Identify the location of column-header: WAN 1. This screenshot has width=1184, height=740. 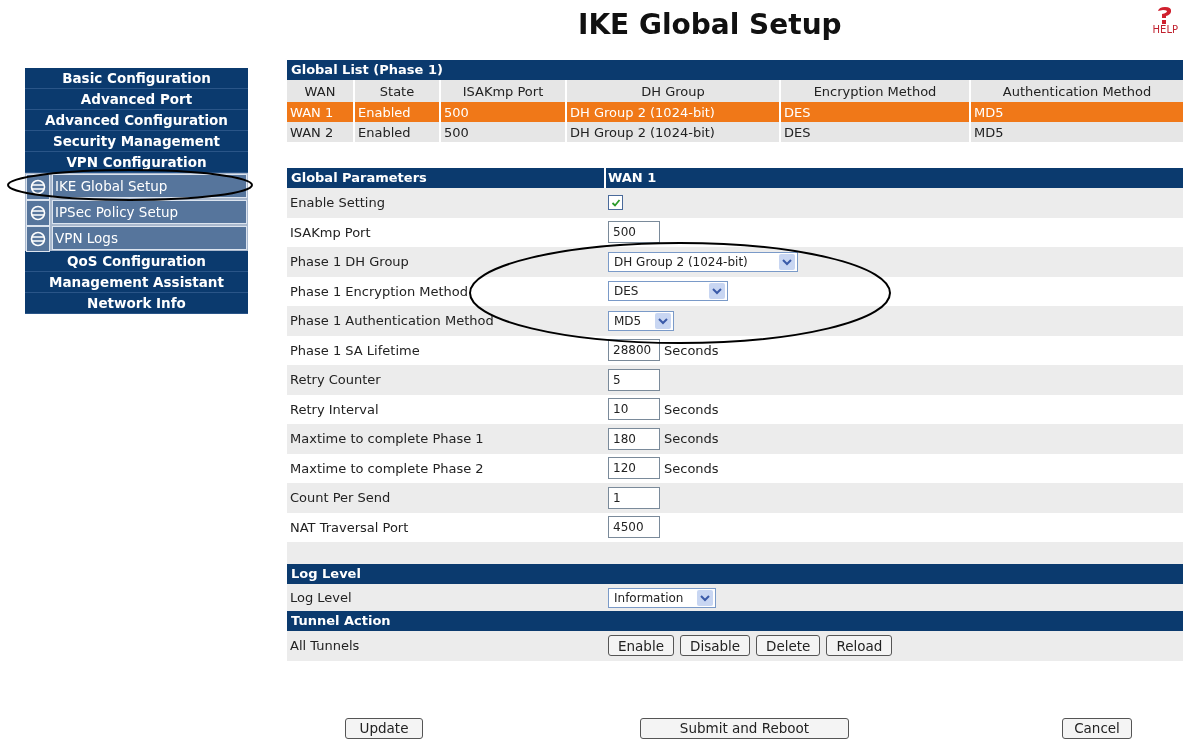
(632, 178).